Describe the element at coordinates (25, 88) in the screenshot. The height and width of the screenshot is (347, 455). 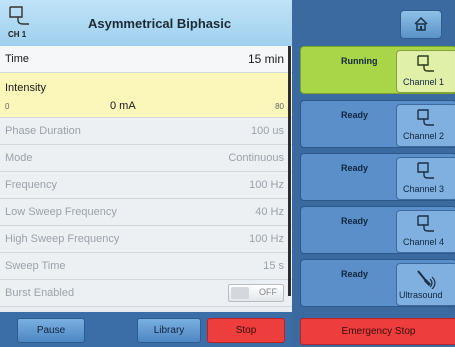
I see `param-label: Intensity` at that location.